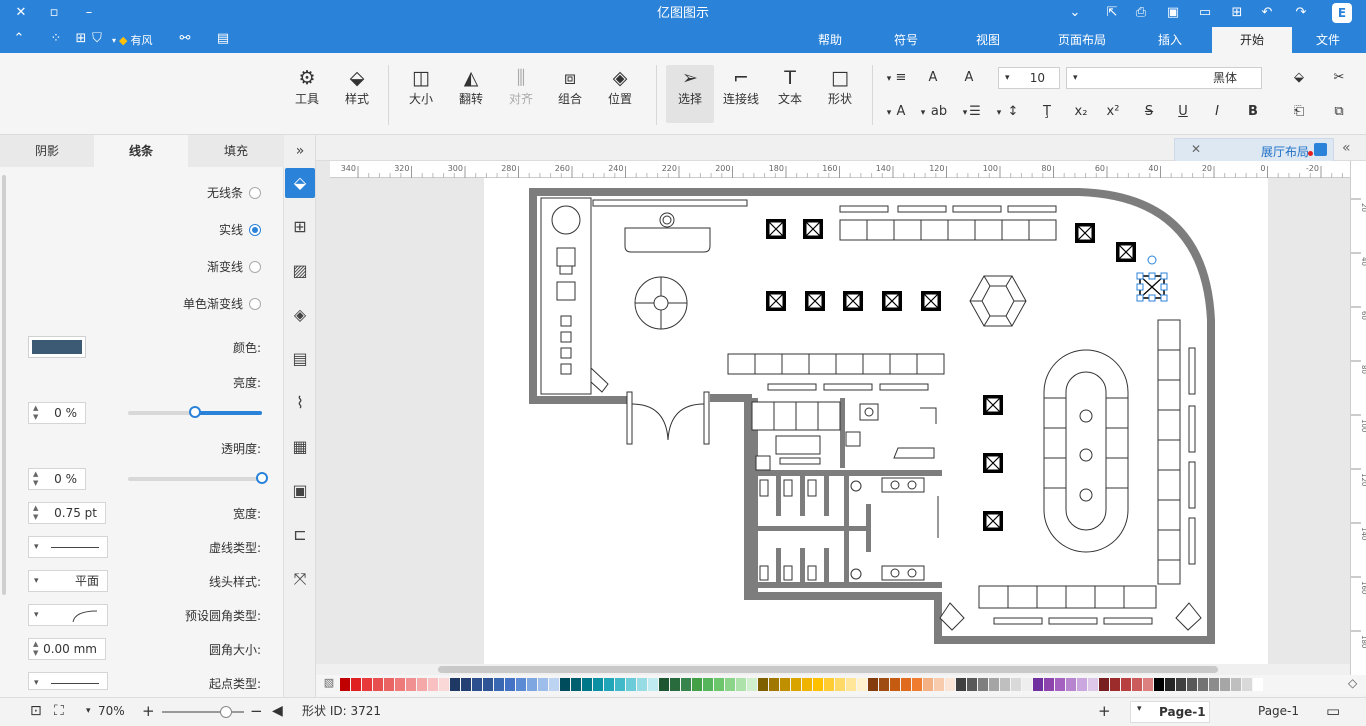 The width and height of the screenshot is (1366, 726). I want to click on page-view-icon: ▭, so click(1333, 711).